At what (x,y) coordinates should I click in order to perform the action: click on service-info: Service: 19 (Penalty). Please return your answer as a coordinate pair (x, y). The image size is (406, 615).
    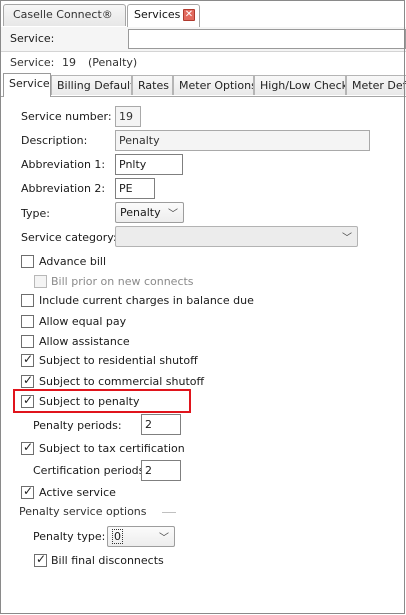
    Looking at the image, I should click on (73, 62).